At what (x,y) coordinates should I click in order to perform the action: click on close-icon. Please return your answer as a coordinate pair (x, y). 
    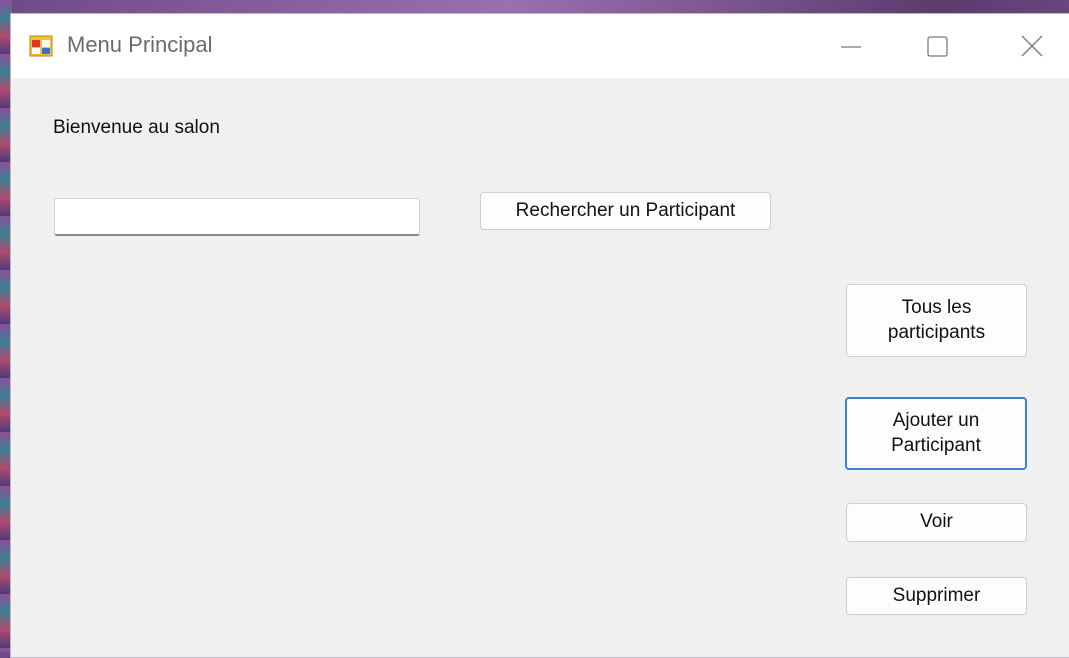
    Looking at the image, I should click on (1032, 46).